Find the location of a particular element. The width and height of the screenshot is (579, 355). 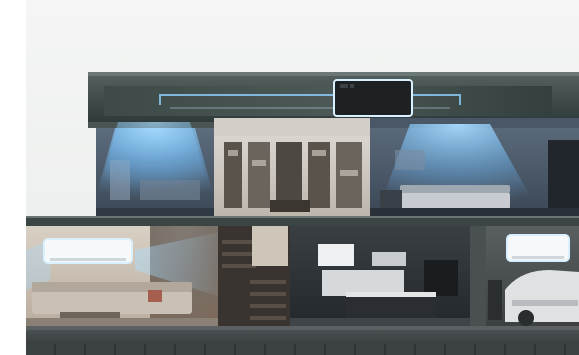

ducted-ac-unit is located at coordinates (373, 98).